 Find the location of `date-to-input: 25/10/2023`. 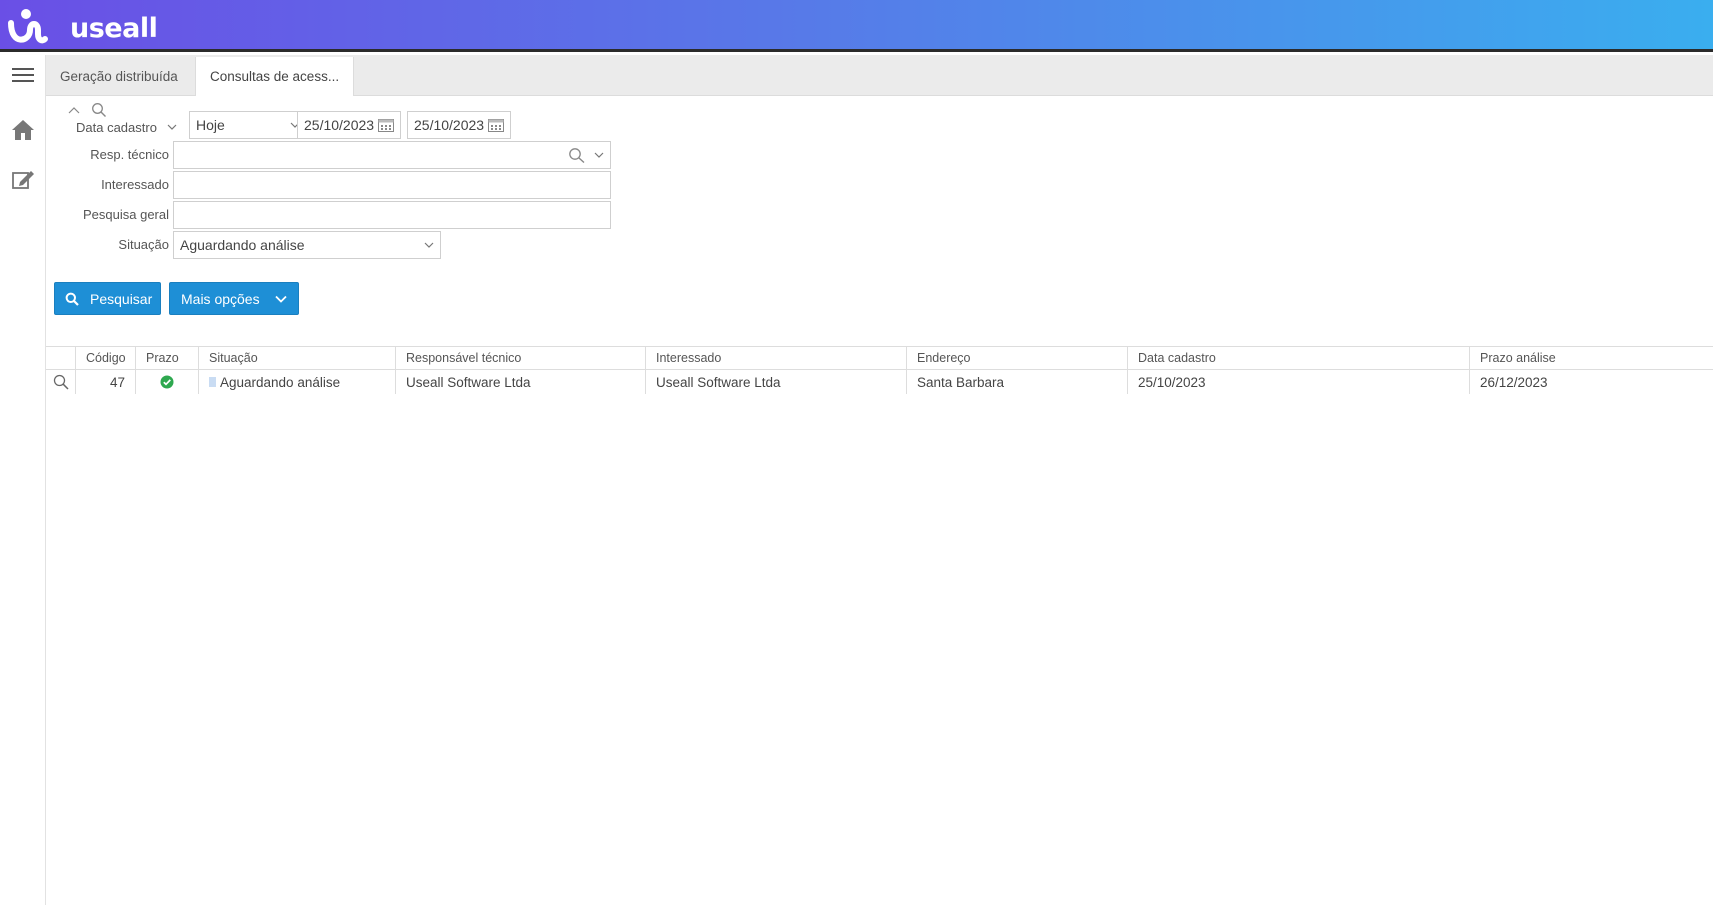

date-to-input: 25/10/2023 is located at coordinates (459, 125).